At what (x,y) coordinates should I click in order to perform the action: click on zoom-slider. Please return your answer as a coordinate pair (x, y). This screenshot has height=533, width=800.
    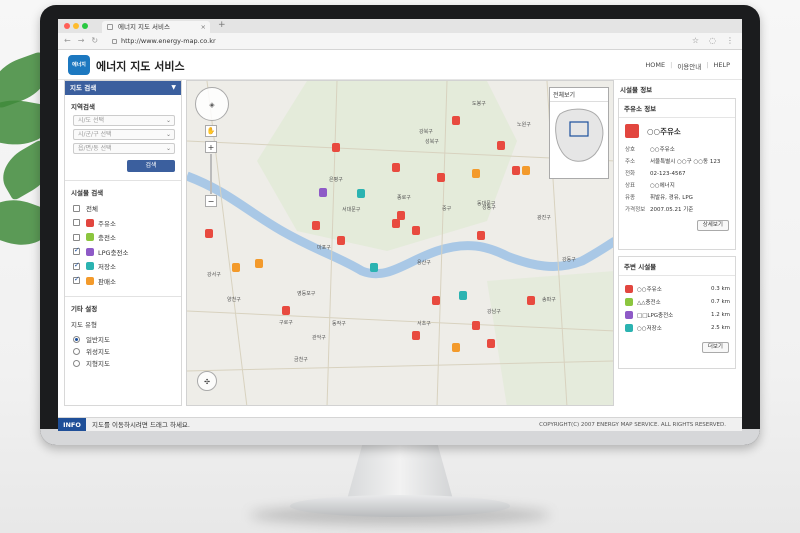
    Looking at the image, I should click on (211, 174).